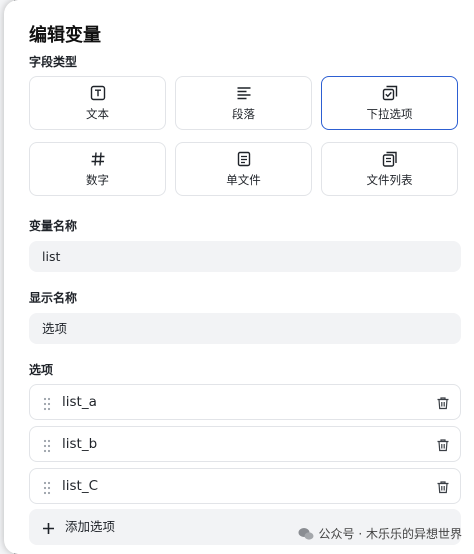  Describe the element at coordinates (390, 161) in the screenshot. I see `file-list-icon` at that location.